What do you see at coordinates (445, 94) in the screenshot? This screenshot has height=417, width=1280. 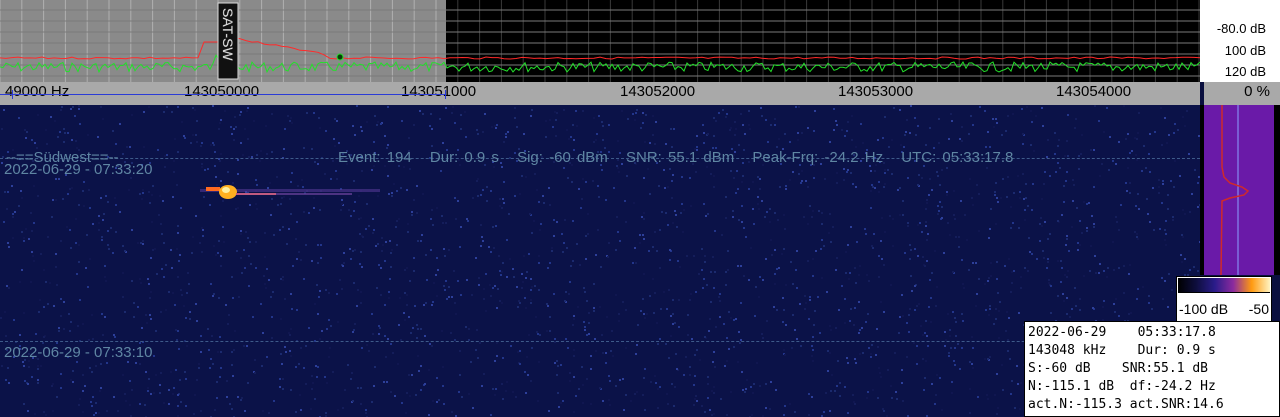 I see `filter-edge-right` at bounding box center [445, 94].